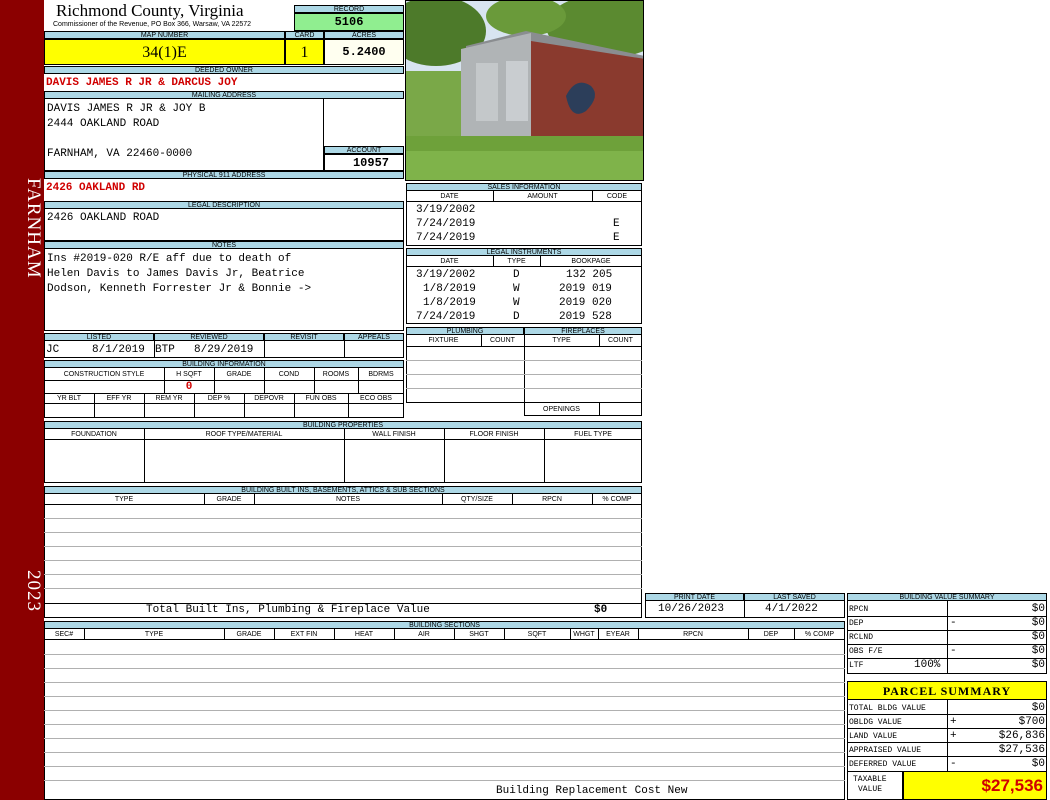 The width and height of the screenshot is (1050, 800). Describe the element at coordinates (477, 499) in the screenshot. I see `bi-col-qty: QTY/SIZE` at that location.